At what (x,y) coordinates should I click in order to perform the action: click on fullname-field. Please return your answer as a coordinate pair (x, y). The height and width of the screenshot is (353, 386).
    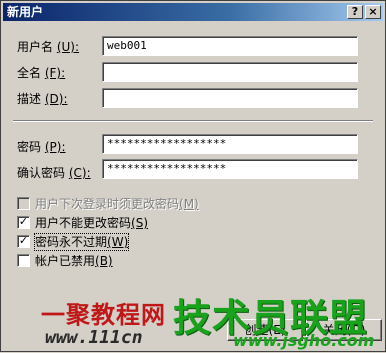
    Looking at the image, I should click on (230, 72).